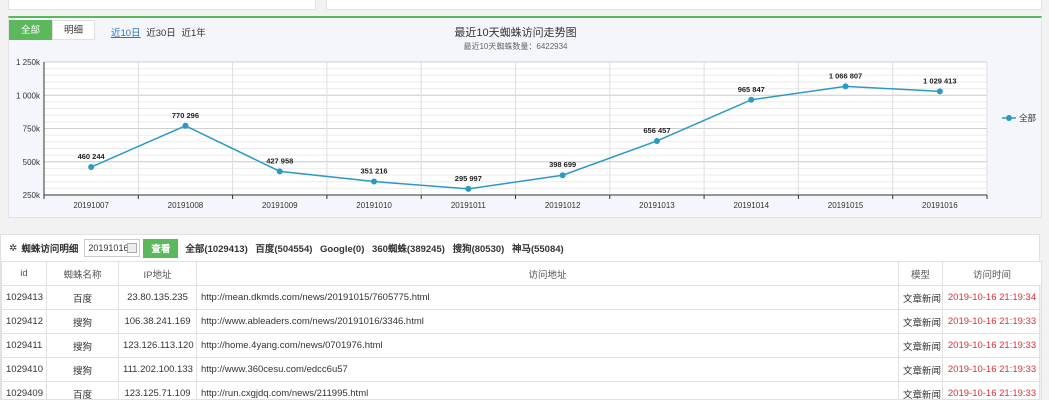 This screenshot has height=400, width=1049. Describe the element at coordinates (845, 75) in the screenshot. I see `data-label: 1 066 807` at that location.